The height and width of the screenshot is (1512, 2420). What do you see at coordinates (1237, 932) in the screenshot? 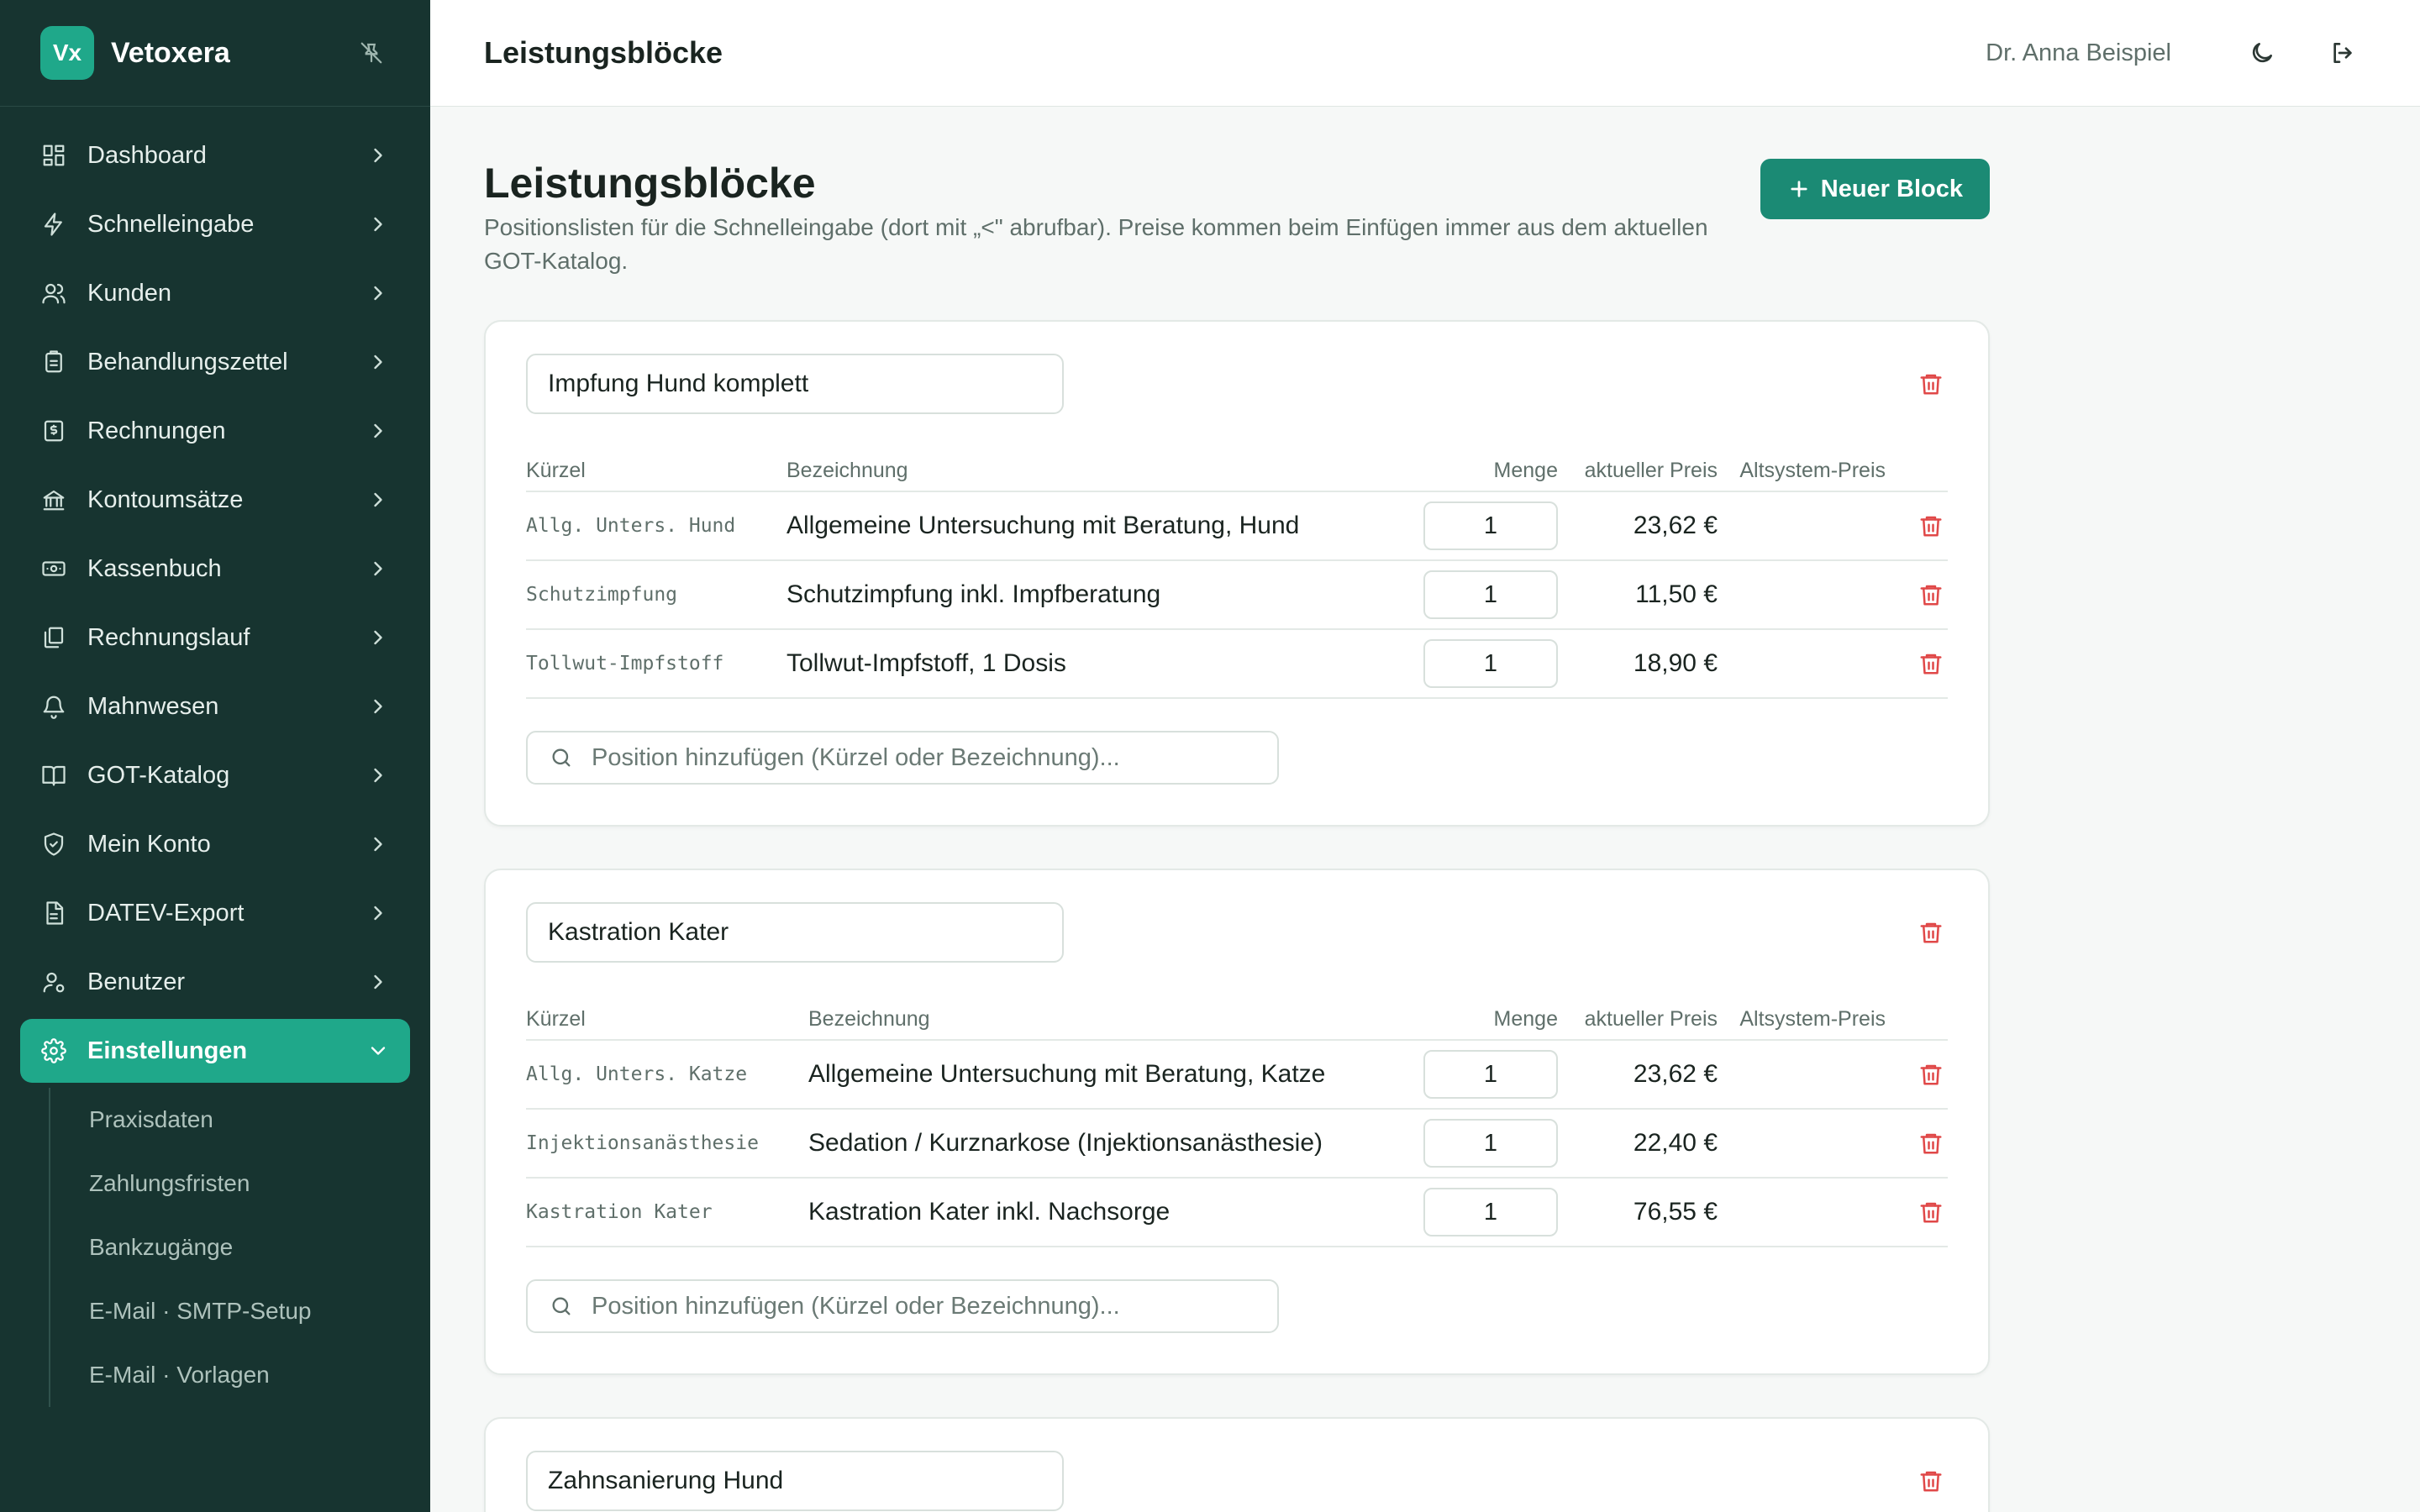
I see `block-header: Kastration Kater` at bounding box center [1237, 932].